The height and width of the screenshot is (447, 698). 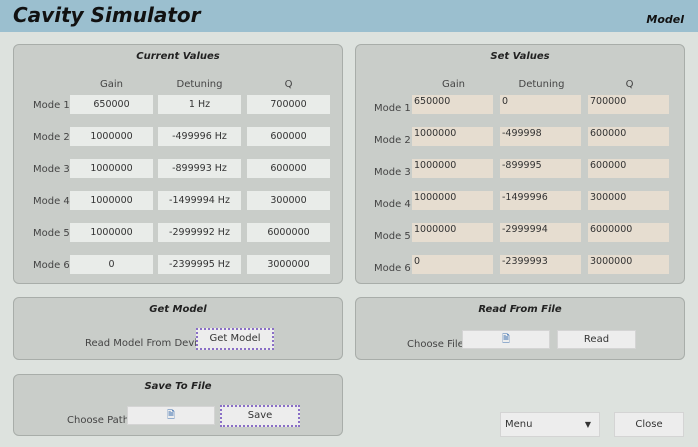 I want to click on save-to-file-panel: Save To File Choose Path 🗎 Save, so click(x=178, y=405).